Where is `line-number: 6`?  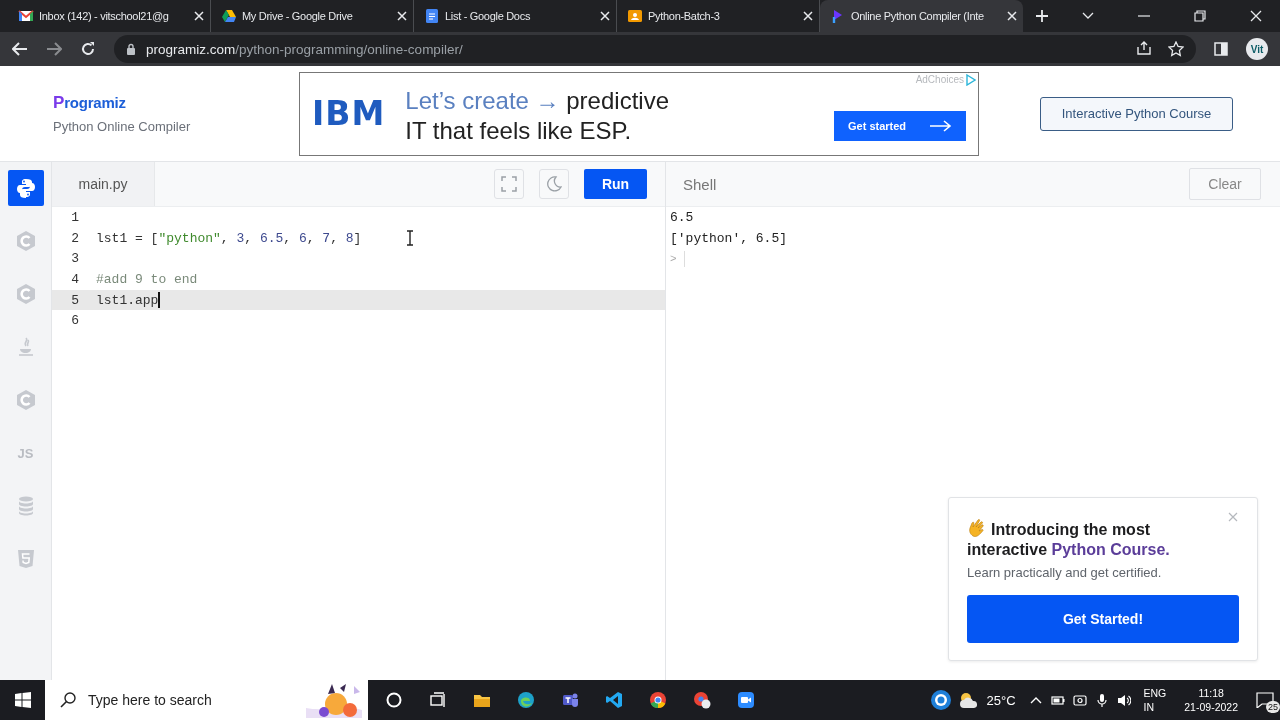 line-number: 6 is located at coordinates (74, 321).